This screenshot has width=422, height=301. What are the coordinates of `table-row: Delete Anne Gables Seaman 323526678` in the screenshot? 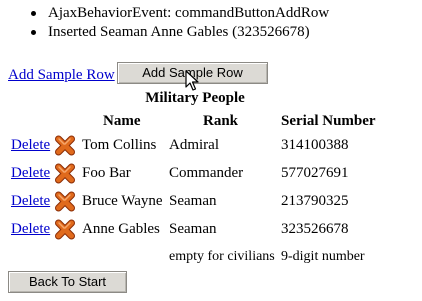 It's located at (211, 229).